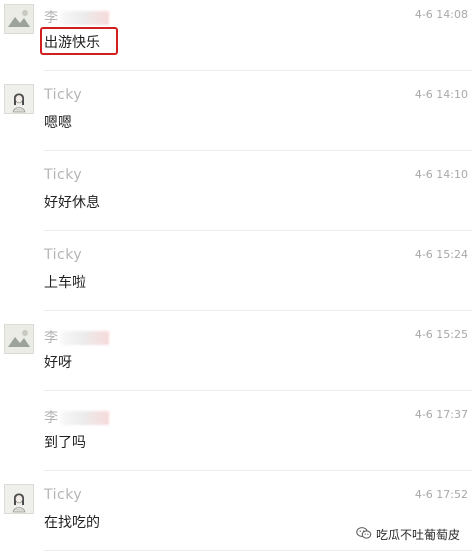  What do you see at coordinates (236, 360) in the screenshot?
I see `message-row: 李 4-6 15:25 好呀` at bounding box center [236, 360].